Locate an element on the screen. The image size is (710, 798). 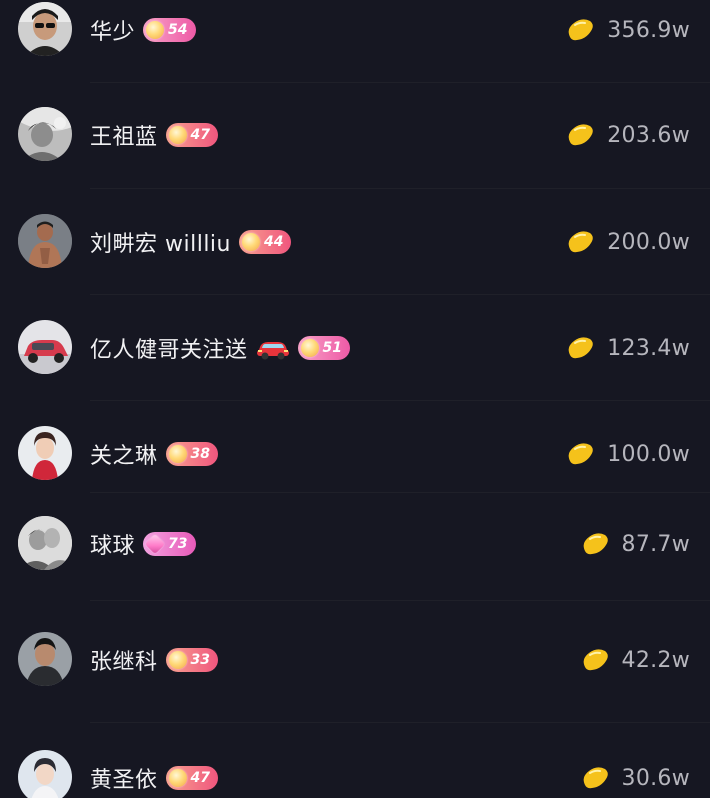
gift-amount: 203.6w is located at coordinates (648, 135).